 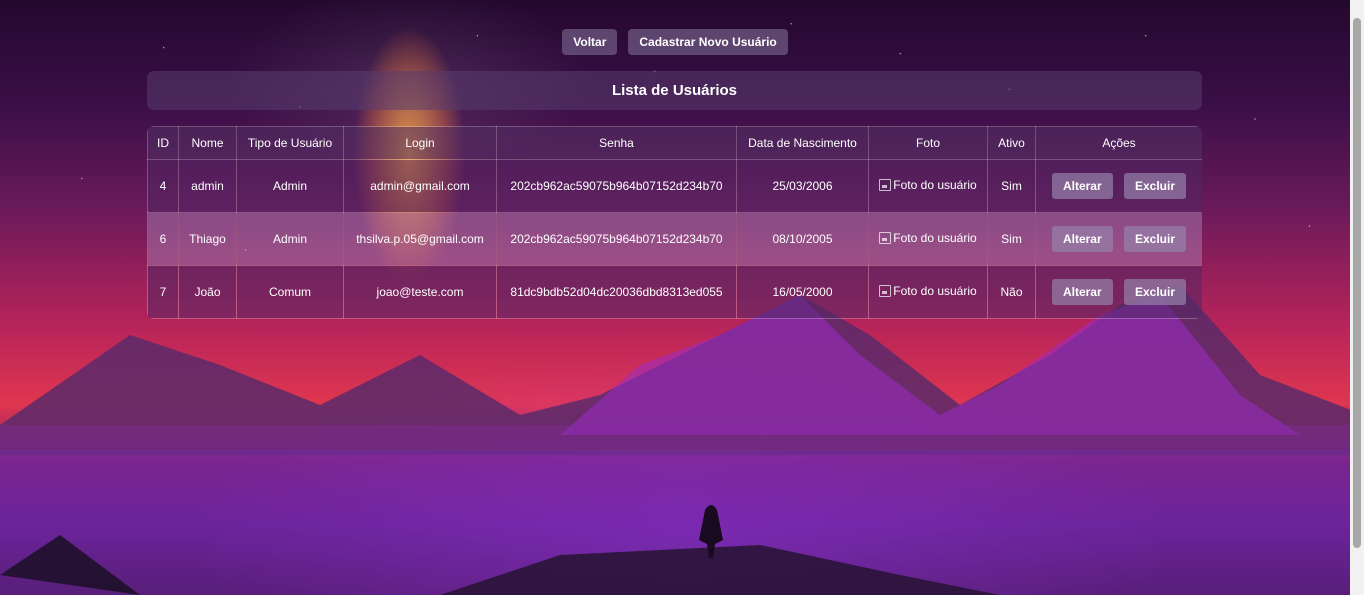 I want to click on cell-nome: Thiago, so click(x=207, y=239).